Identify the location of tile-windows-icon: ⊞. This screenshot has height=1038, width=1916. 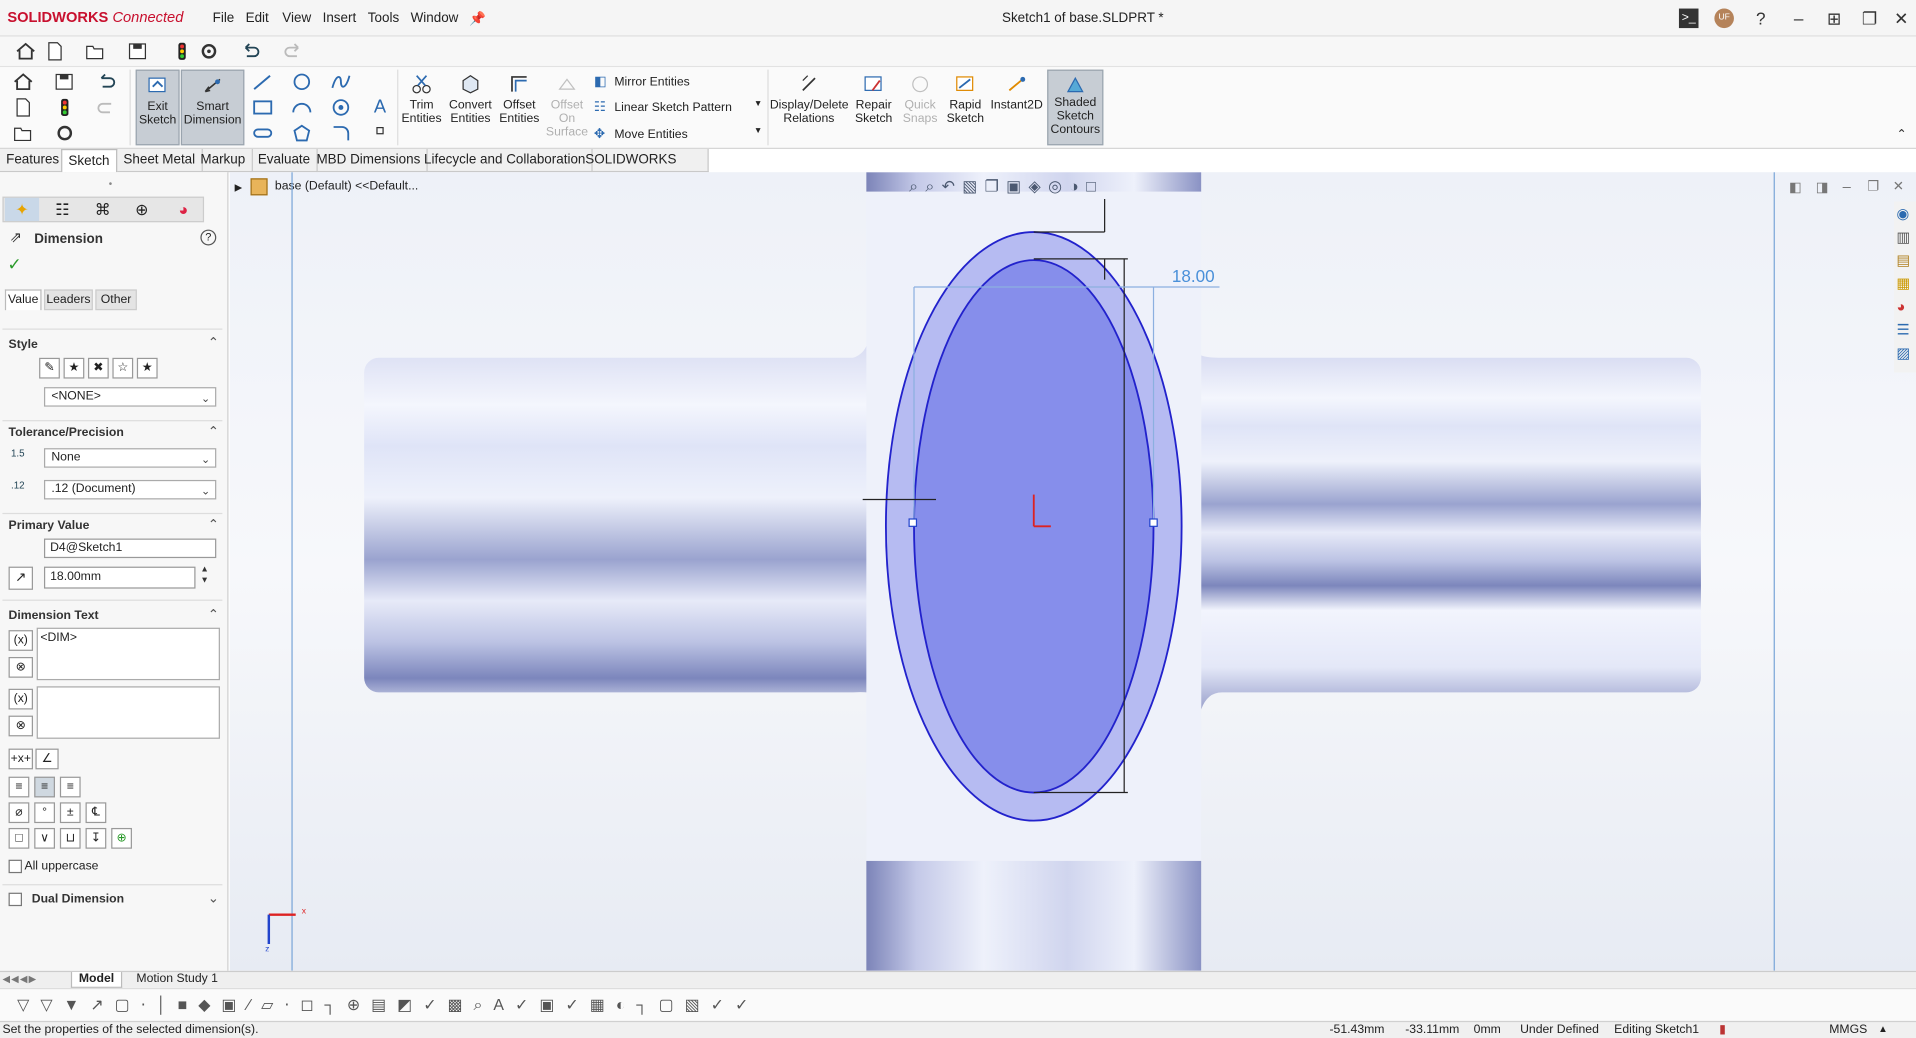
(1833, 18).